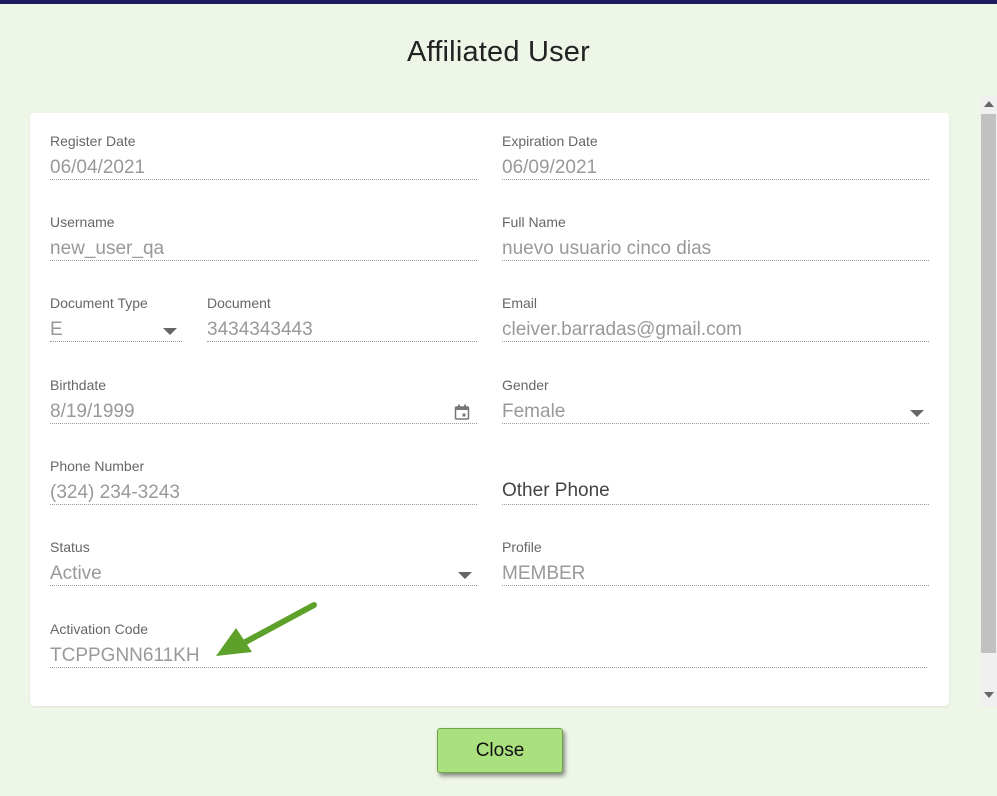 Image resolution: width=997 pixels, height=796 pixels. Describe the element at coordinates (622, 329) in the screenshot. I see `email-value: cleiver.barradas@gmail.com` at that location.